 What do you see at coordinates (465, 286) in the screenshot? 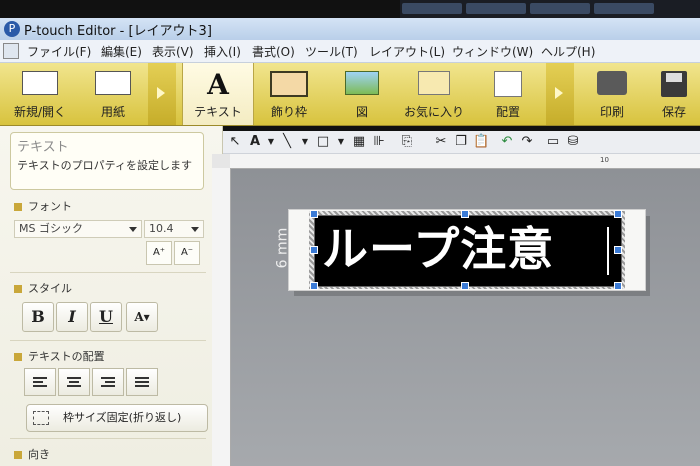
I see `resize-handle-bottom` at bounding box center [465, 286].